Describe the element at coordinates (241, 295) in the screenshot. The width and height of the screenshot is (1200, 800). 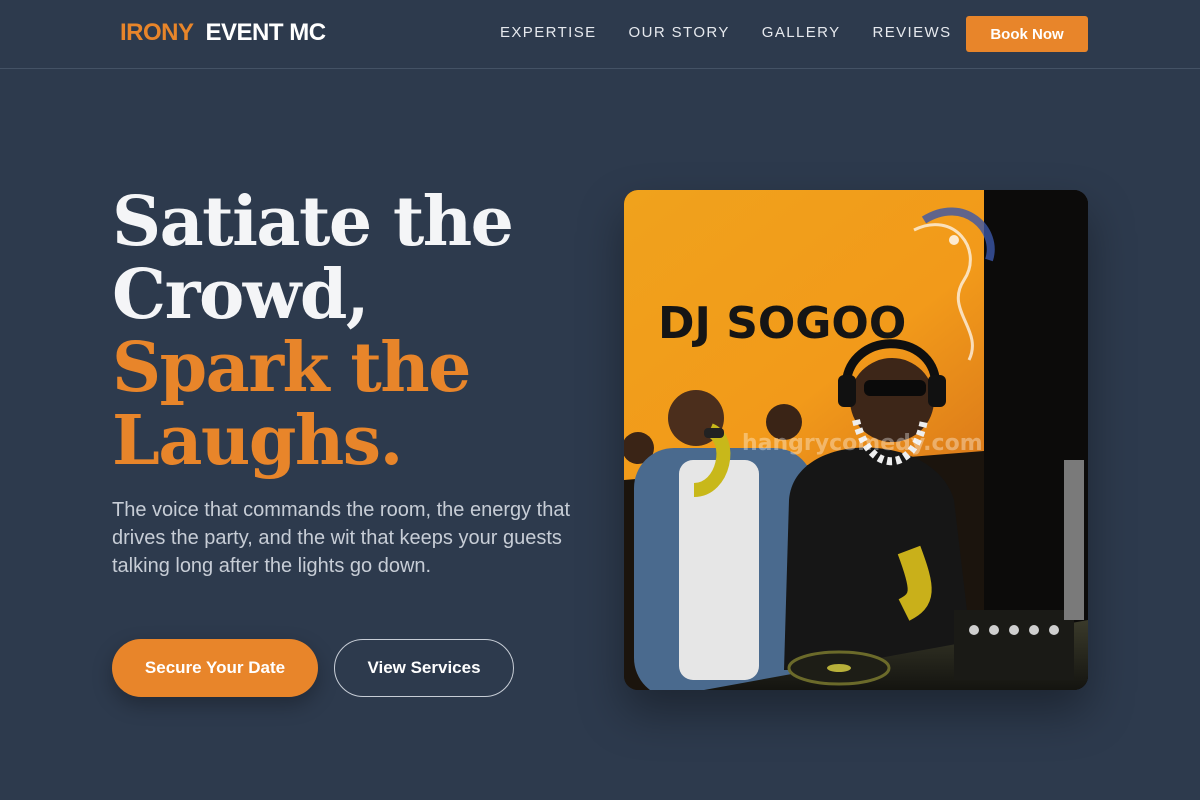
I see `headline-line-2: Crowd,` at that location.